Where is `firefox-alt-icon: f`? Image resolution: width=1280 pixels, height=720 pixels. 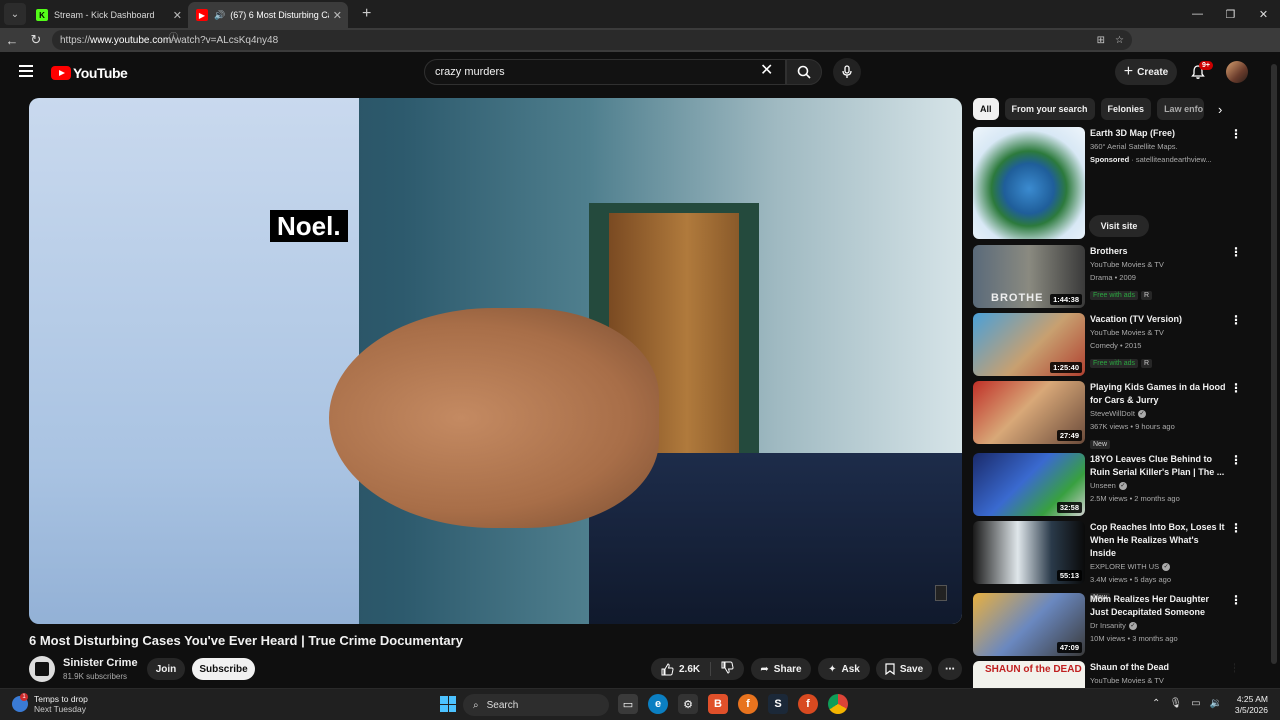 firefox-alt-icon: f is located at coordinates (808, 704).